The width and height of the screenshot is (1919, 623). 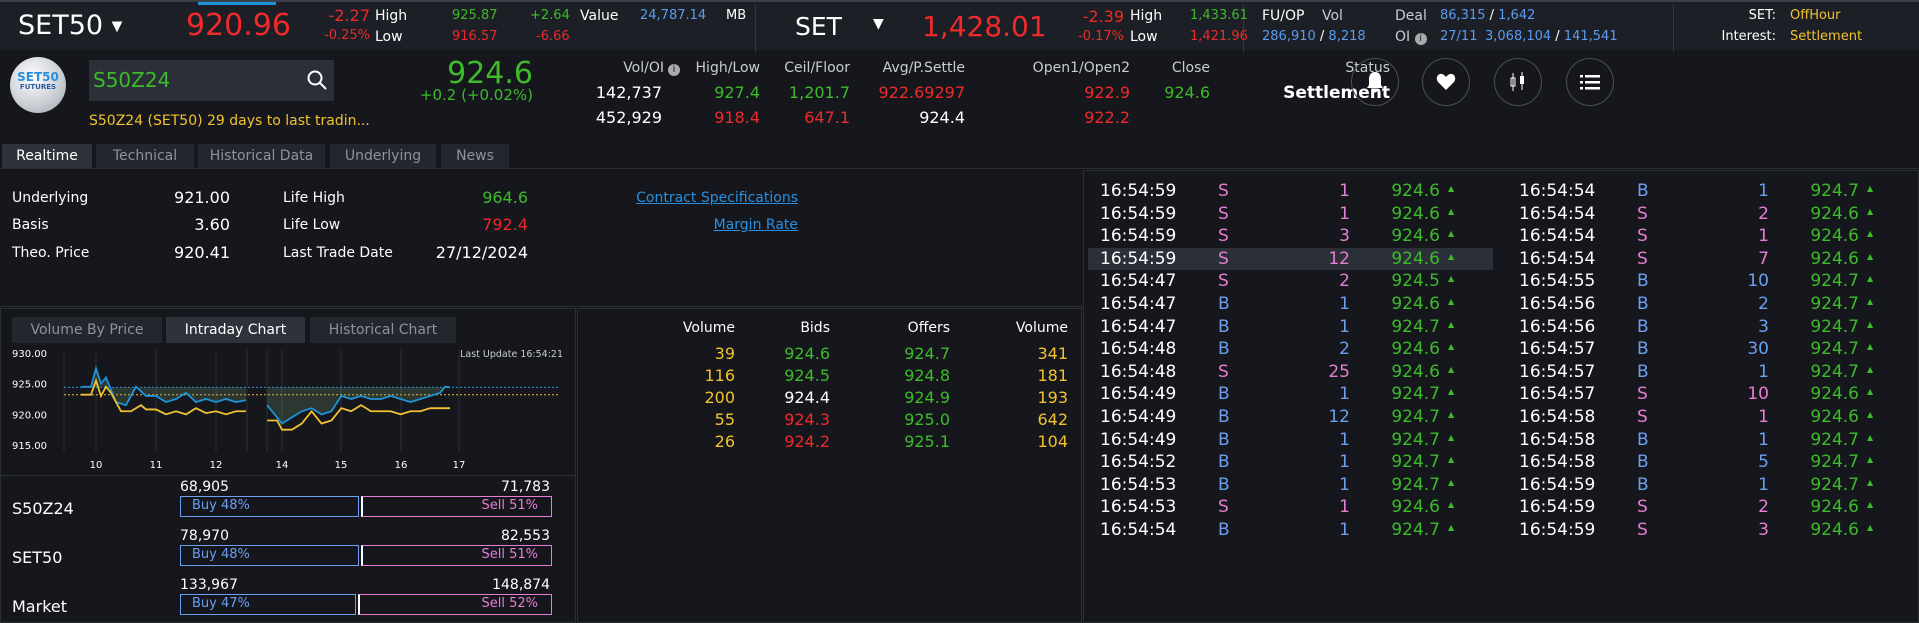 What do you see at coordinates (1187, 92) in the screenshot?
I see `close-value: 924.6` at bounding box center [1187, 92].